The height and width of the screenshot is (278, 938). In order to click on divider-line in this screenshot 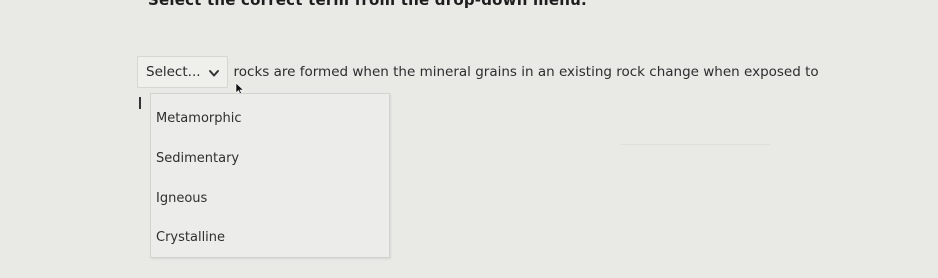, I will do `click(695, 144)`.